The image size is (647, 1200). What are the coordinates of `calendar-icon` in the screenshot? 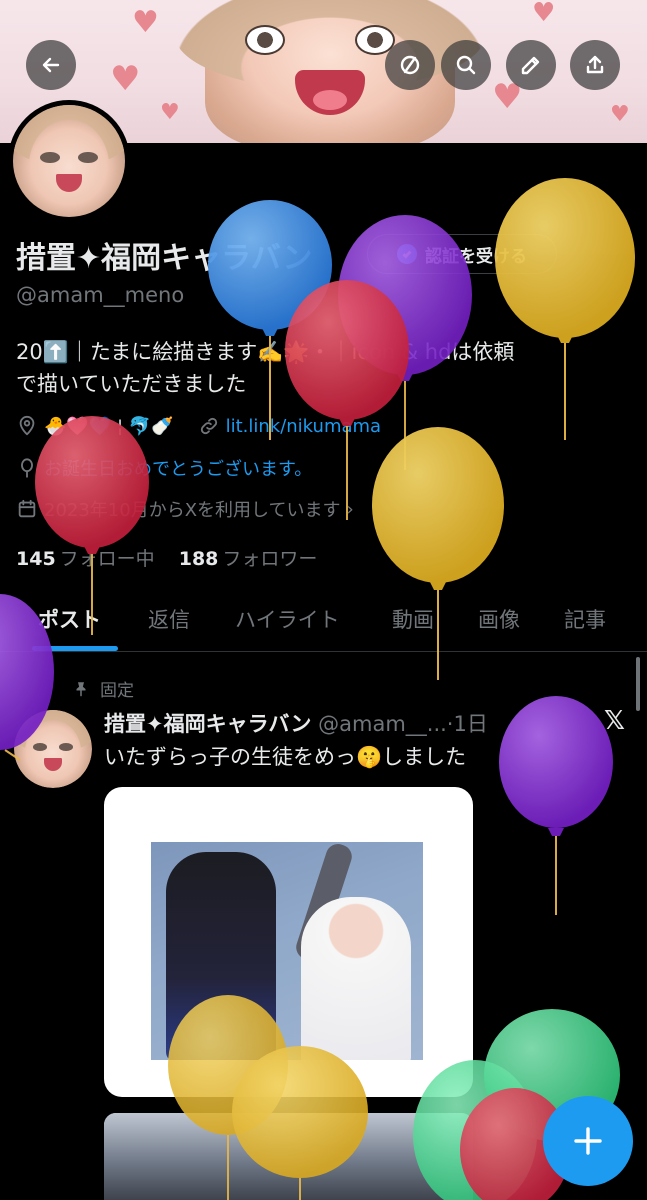 It's located at (27, 508).